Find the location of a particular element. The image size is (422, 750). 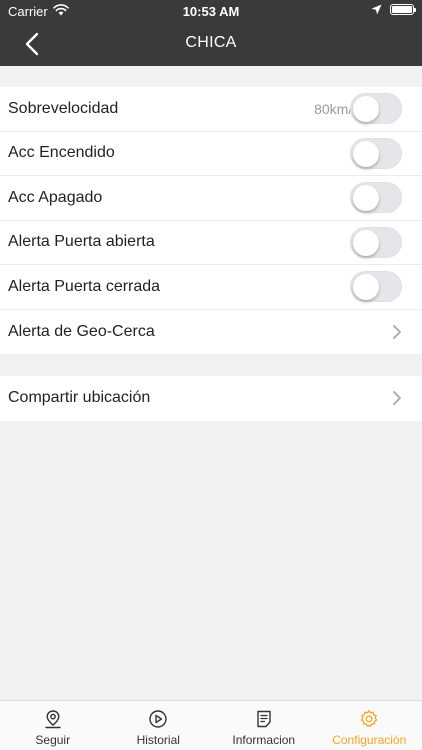

setting-row-door-closed: Alerta Puerta cerrada is located at coordinates (211, 287).